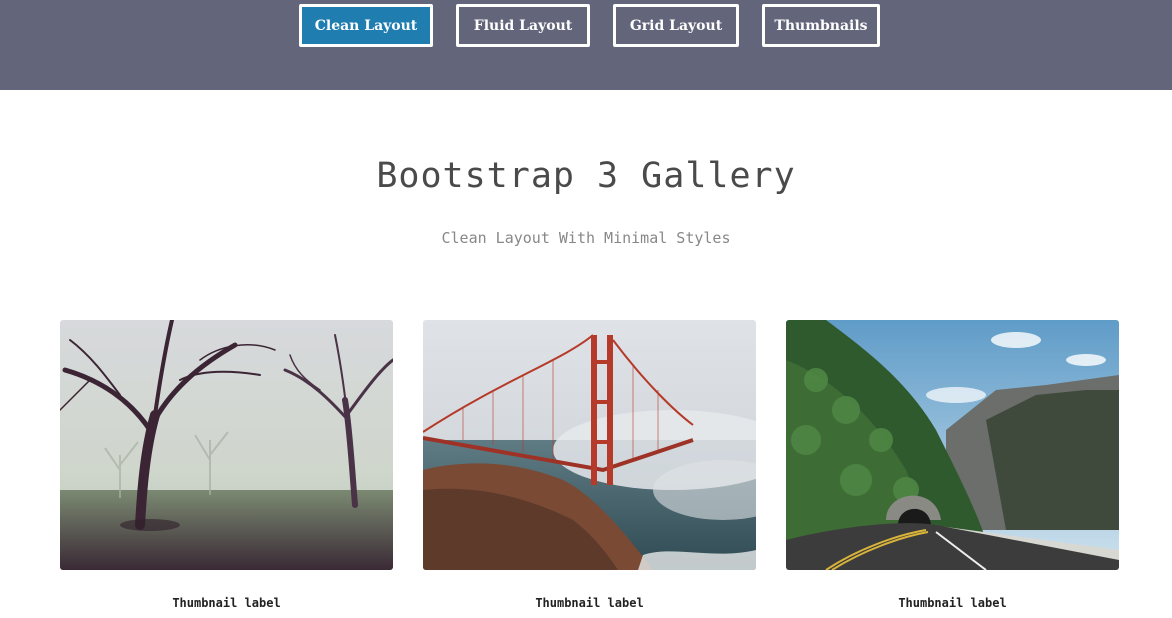 The width and height of the screenshot is (1172, 618). What do you see at coordinates (676, 25) in the screenshot?
I see `grid-layout-button: Grid Layout` at bounding box center [676, 25].